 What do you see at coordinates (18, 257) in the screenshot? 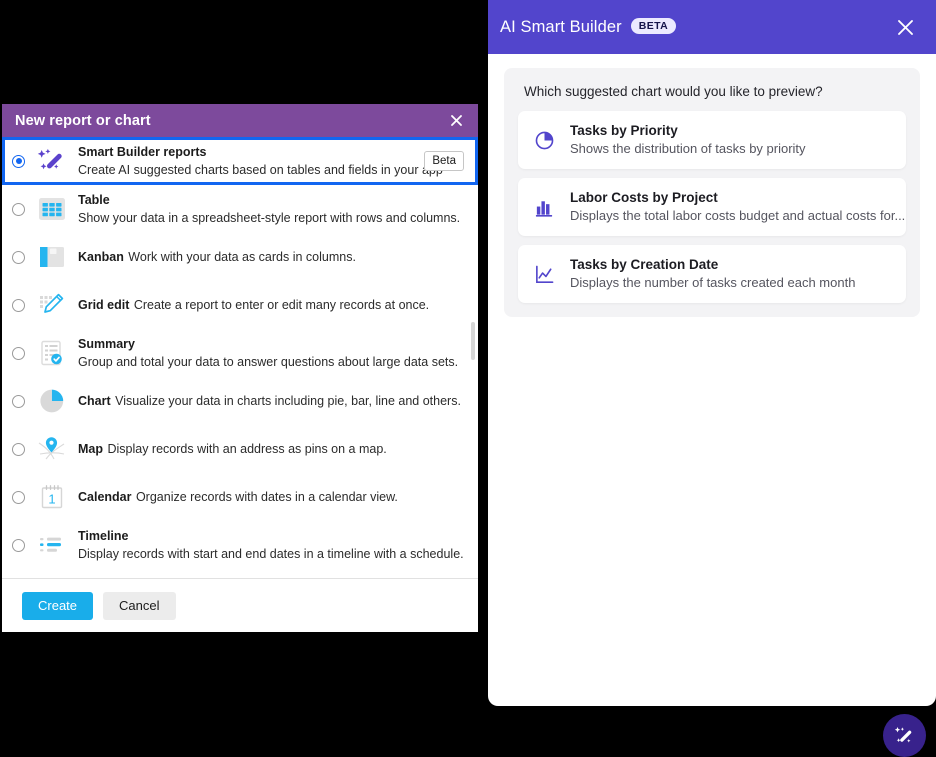
I see `radio-kanban` at bounding box center [18, 257].